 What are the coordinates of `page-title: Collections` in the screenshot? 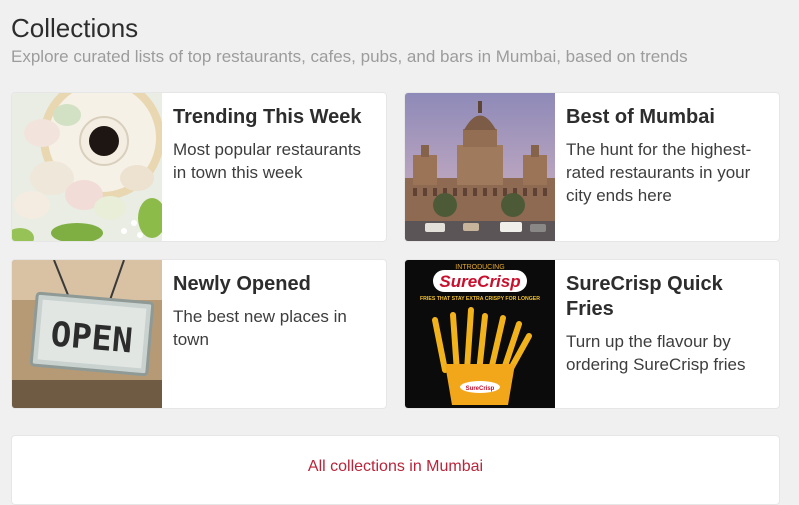 It's located at (75, 28).